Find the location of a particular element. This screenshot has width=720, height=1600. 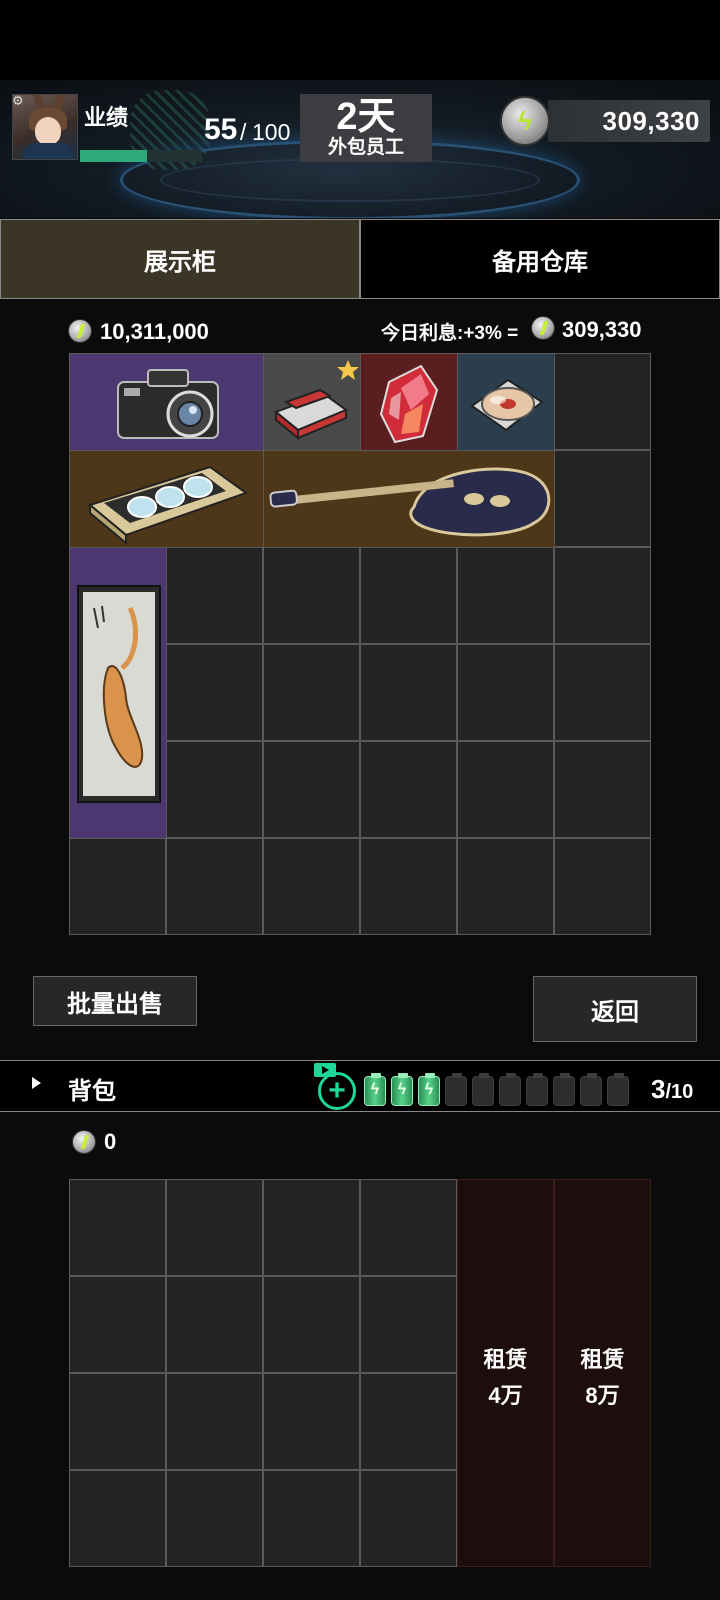

interest-label: 今日利息:+3% = is located at coordinates (450, 333).